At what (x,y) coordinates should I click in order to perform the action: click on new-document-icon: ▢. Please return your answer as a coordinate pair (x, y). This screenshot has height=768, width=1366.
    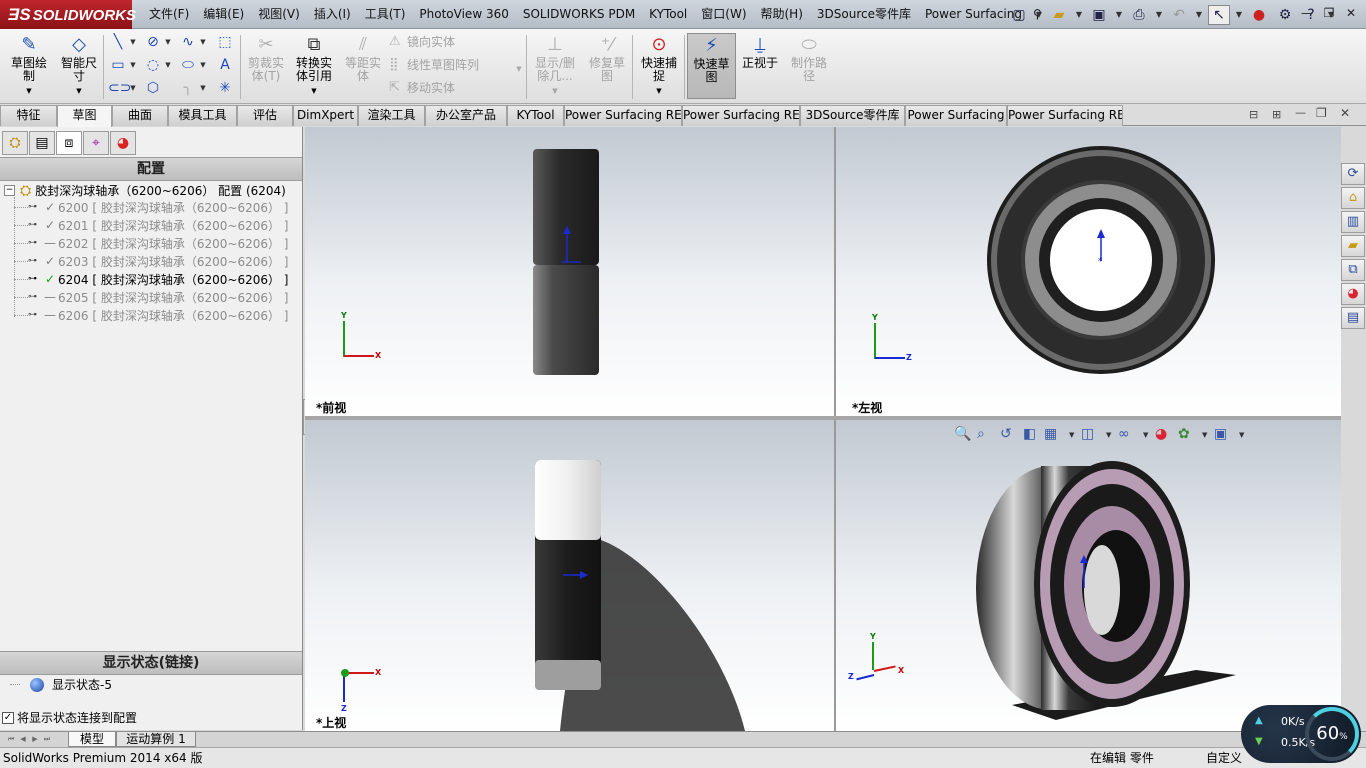
    Looking at the image, I should click on (1019, 15).